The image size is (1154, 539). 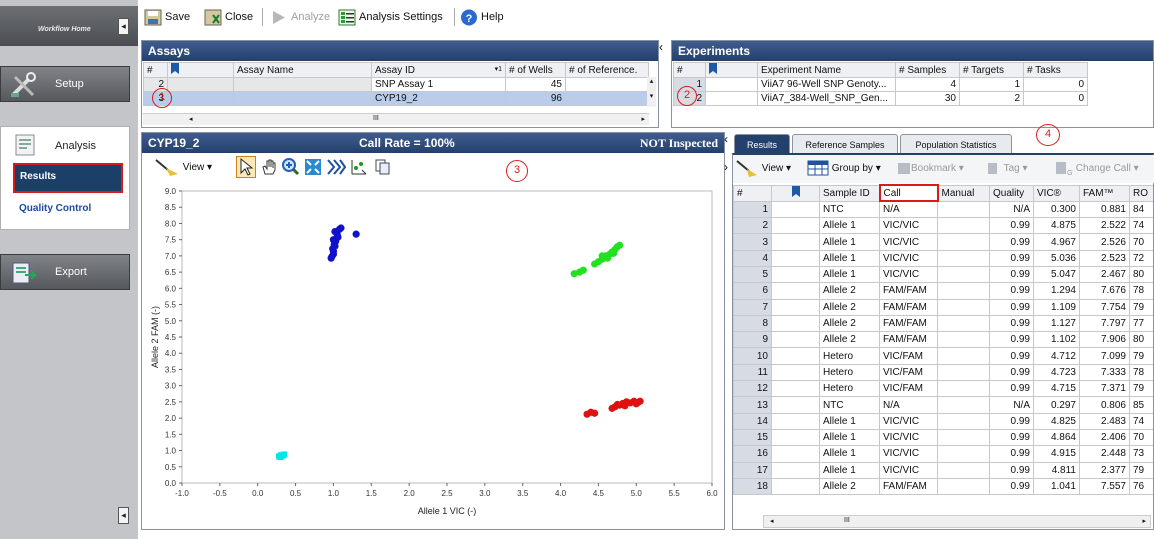 I want to click on tag-menu: Tag ▾, so click(x=1007, y=169).